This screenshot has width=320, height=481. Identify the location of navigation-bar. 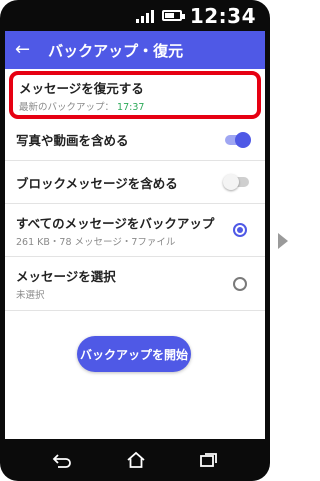
(135, 460).